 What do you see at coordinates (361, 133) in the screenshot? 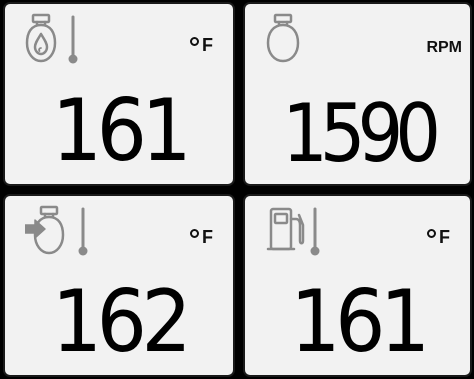
I see `gauge-value: 1590` at bounding box center [361, 133].